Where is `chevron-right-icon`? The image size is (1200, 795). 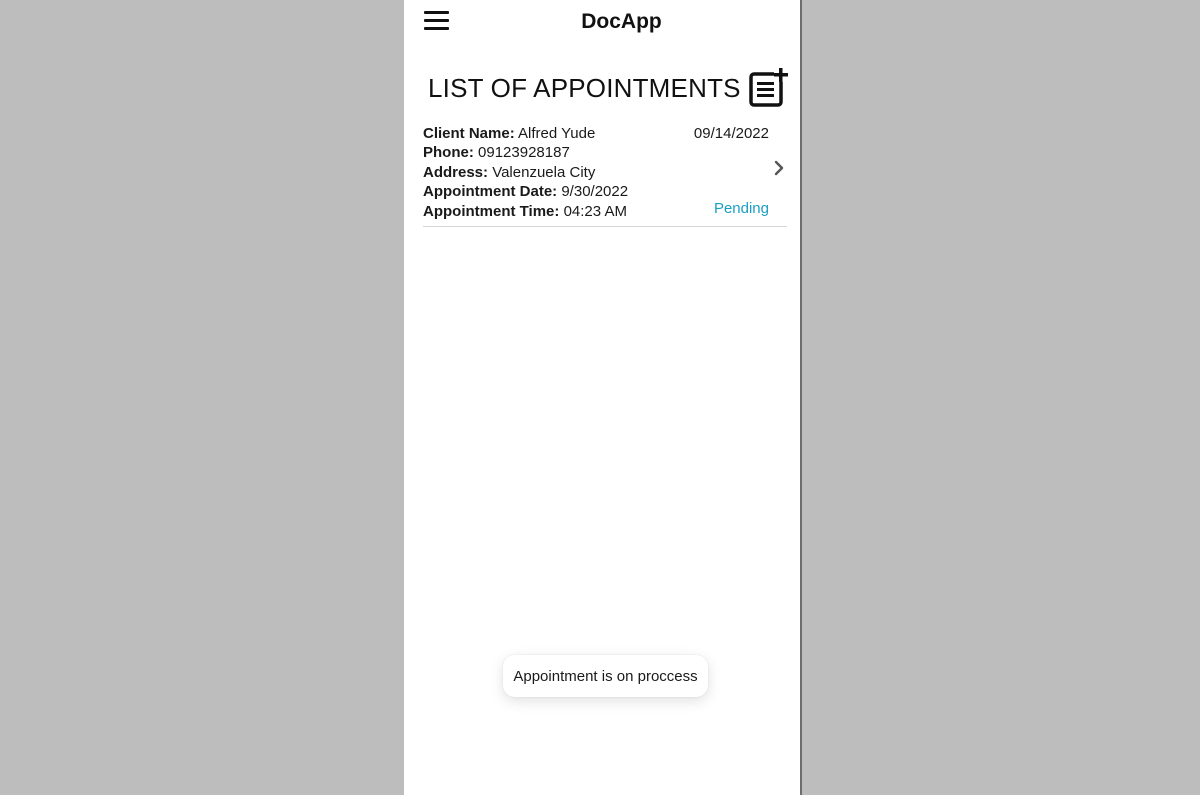
chevron-right-icon is located at coordinates (779, 168).